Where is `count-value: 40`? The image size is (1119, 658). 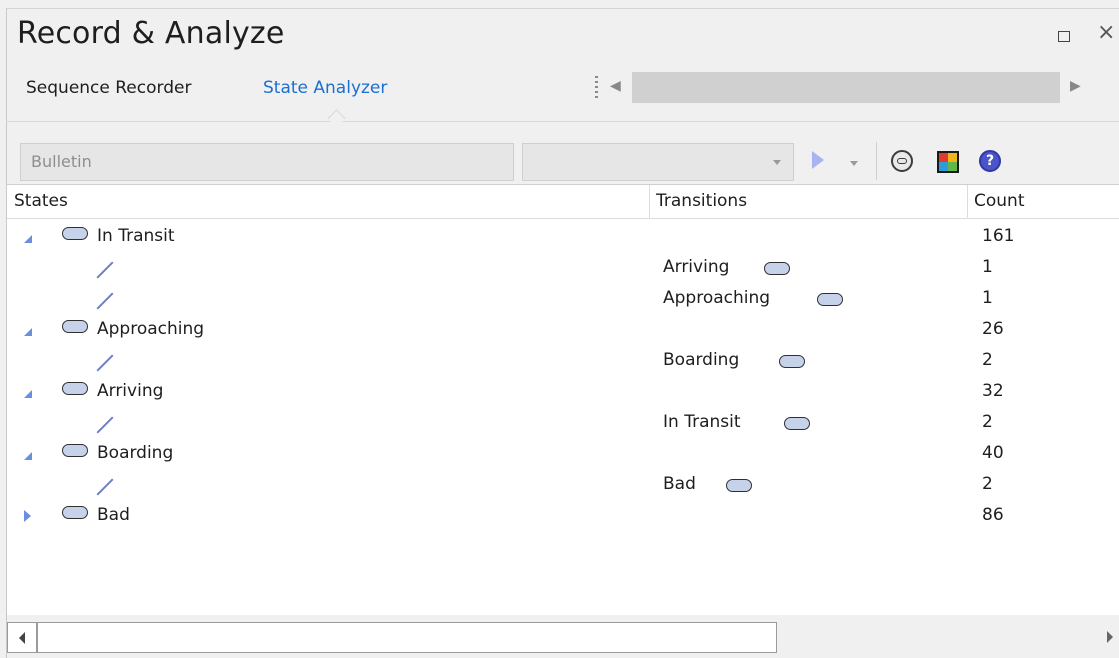 count-value: 40 is located at coordinates (993, 453).